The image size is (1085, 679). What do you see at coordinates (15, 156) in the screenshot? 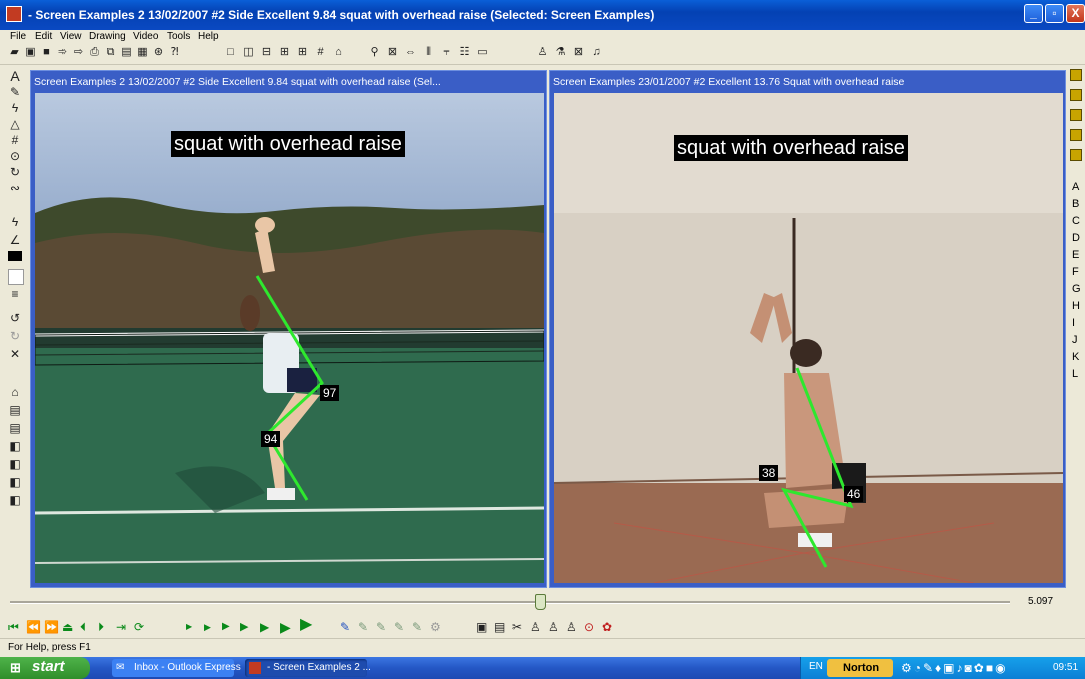
I see `circle-tool-icon: ⊙` at bounding box center [15, 156].